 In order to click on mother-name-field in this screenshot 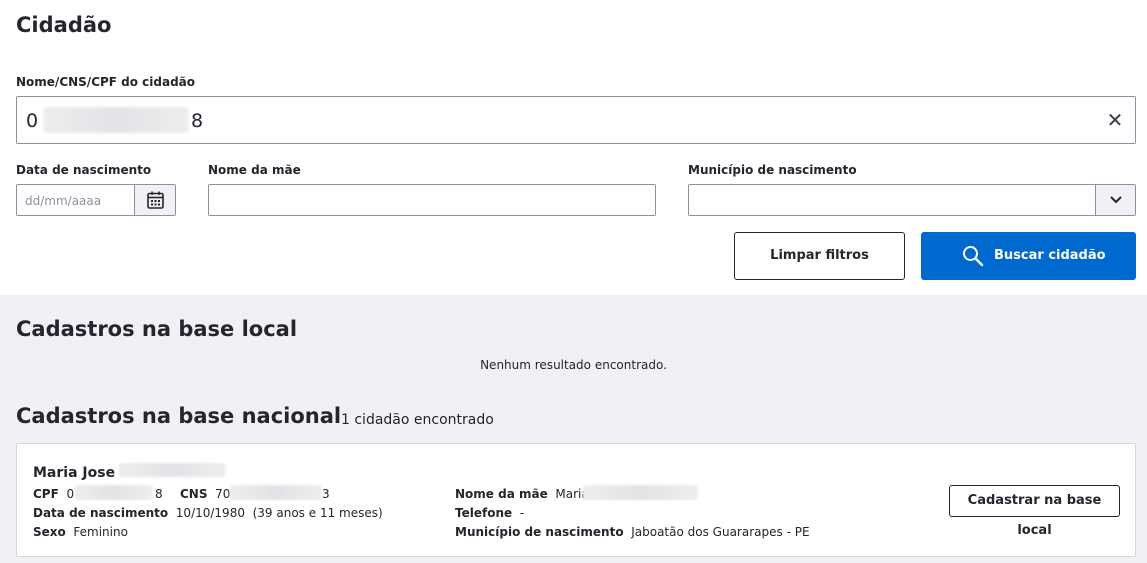, I will do `click(432, 200)`.